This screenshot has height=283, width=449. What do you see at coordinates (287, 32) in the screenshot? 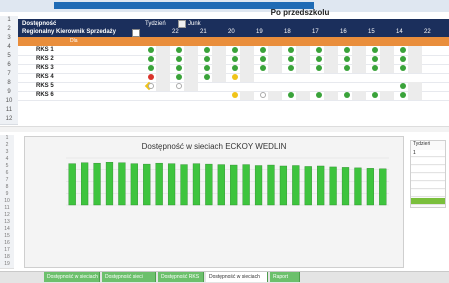
I see `week-column-header: 18` at bounding box center [287, 32].